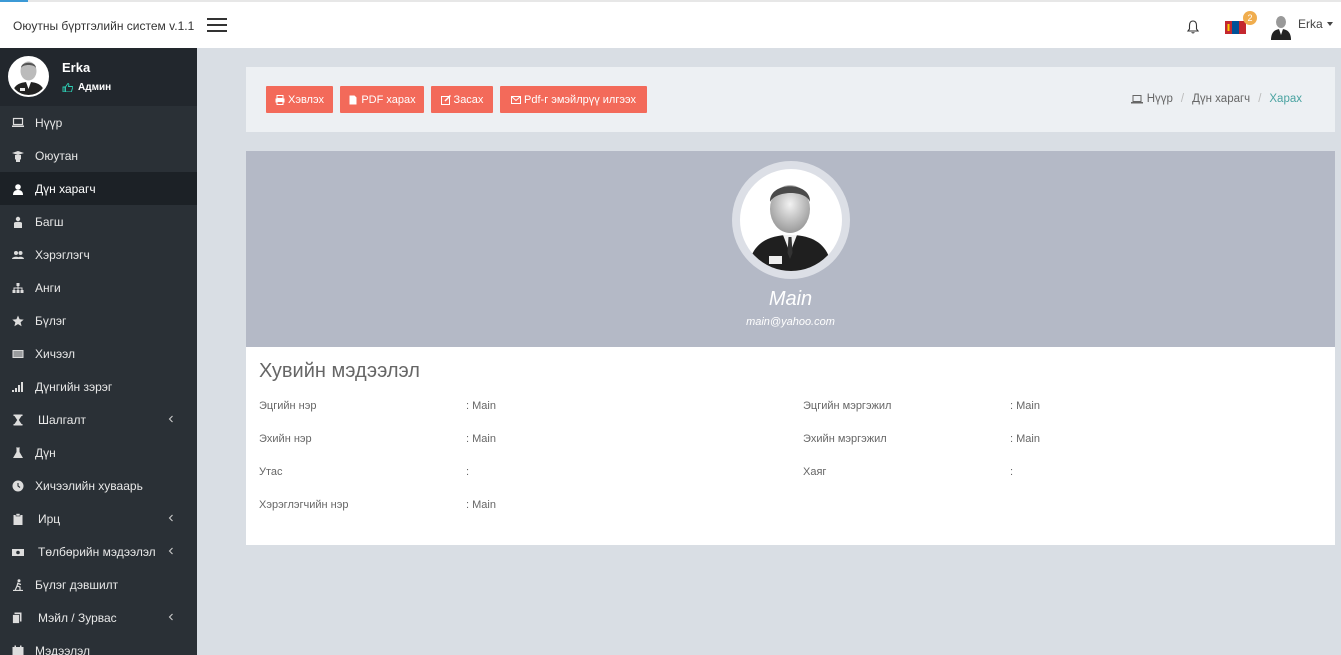  I want to click on sidebar-item-label: Мэдээлэл, so click(62, 649).